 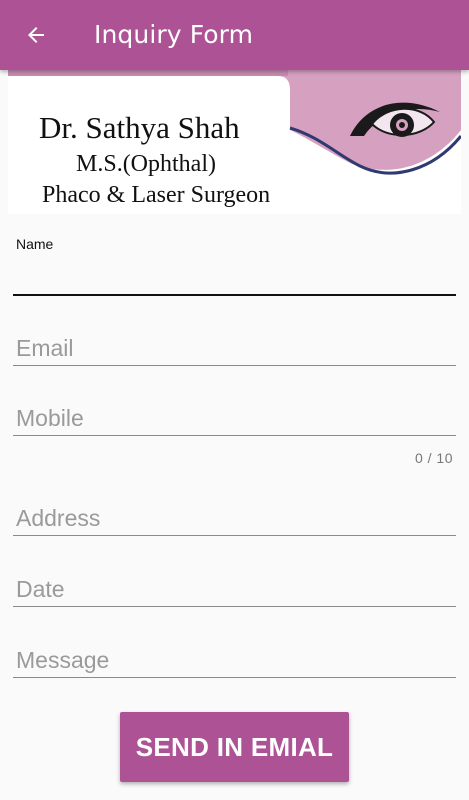 I want to click on message-field, so click(x=234, y=655).